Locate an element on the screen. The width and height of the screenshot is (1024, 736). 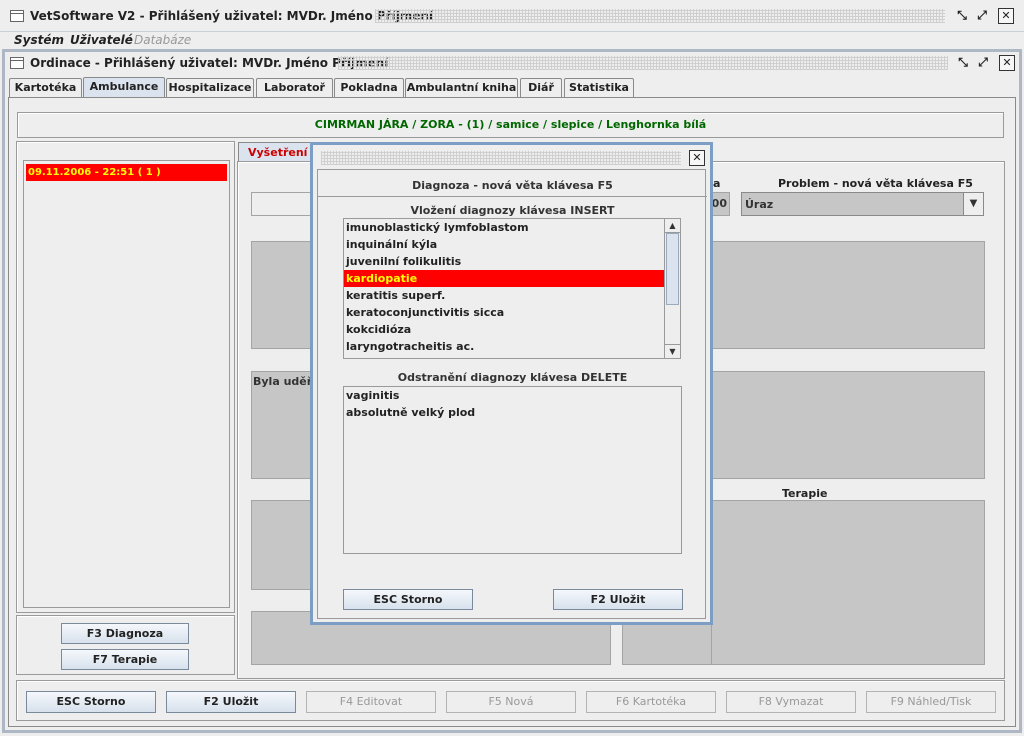
titlebar-grip is located at coordinates (660, 16).